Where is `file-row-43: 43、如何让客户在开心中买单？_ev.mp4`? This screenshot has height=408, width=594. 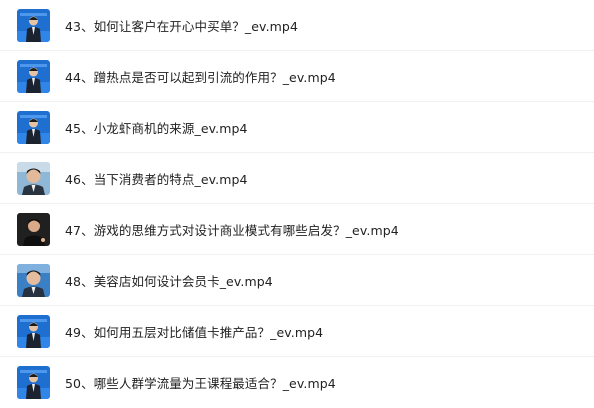 file-row-43: 43、如何让客户在开心中买单？_ev.mp4 is located at coordinates (297, 25).